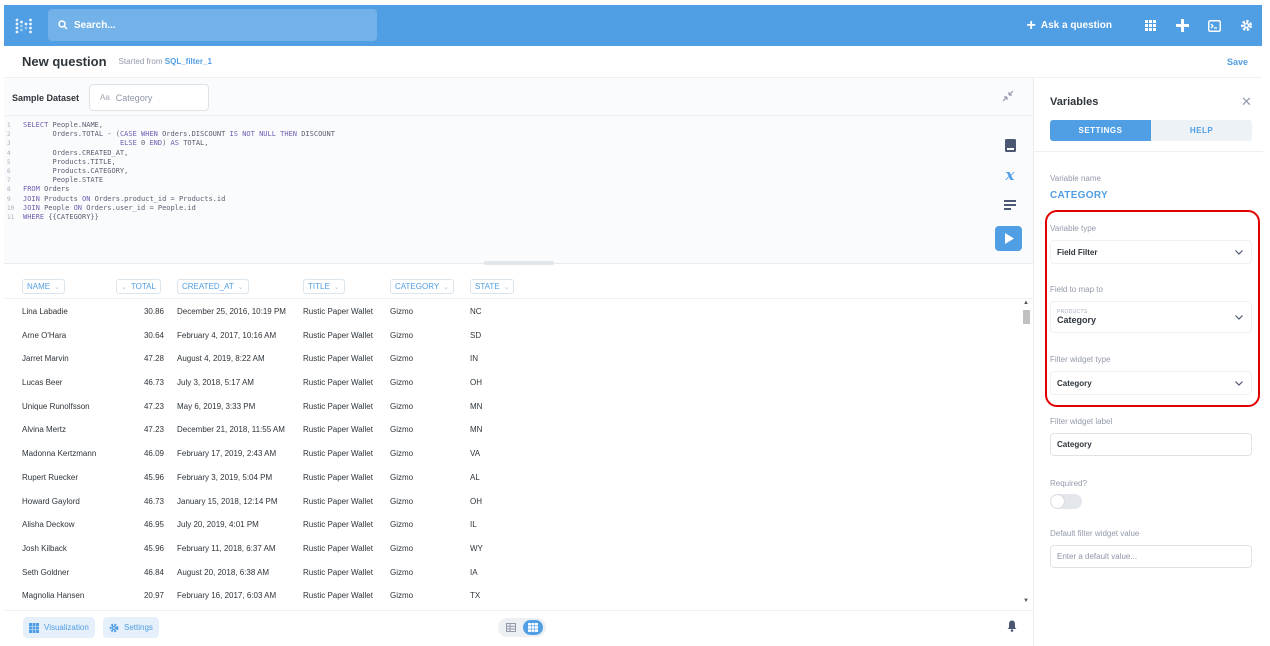 The image size is (1270, 646). Describe the element at coordinates (476, 311) in the screenshot. I see `table-cell: NC` at that location.